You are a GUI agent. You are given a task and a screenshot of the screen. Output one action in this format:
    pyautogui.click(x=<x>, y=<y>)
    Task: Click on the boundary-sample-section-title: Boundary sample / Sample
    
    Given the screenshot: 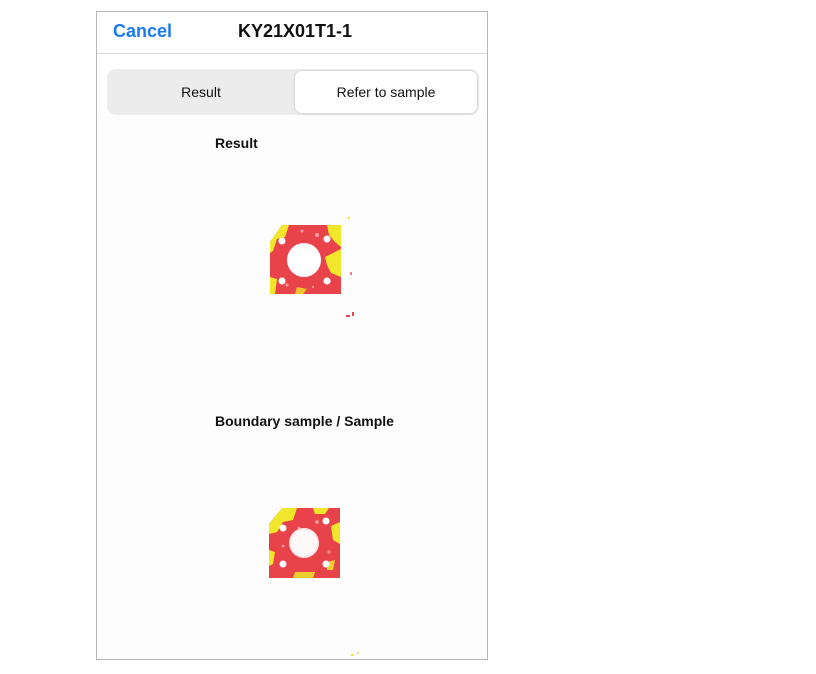 What is the action you would take?
    pyautogui.click(x=304, y=421)
    